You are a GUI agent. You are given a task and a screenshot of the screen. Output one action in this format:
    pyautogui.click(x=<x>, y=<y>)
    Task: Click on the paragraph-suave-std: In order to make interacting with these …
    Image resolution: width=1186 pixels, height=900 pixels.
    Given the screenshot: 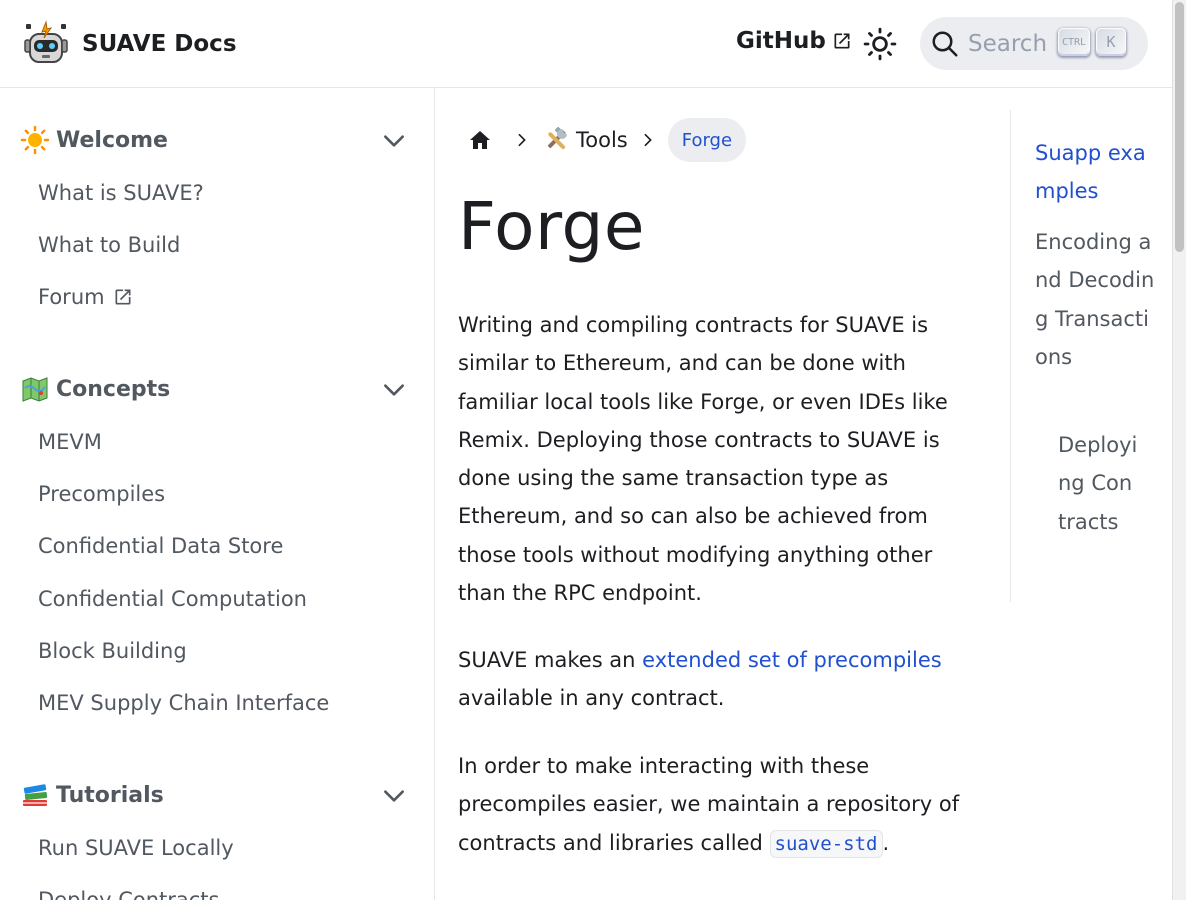 What is the action you would take?
    pyautogui.click(x=713, y=805)
    